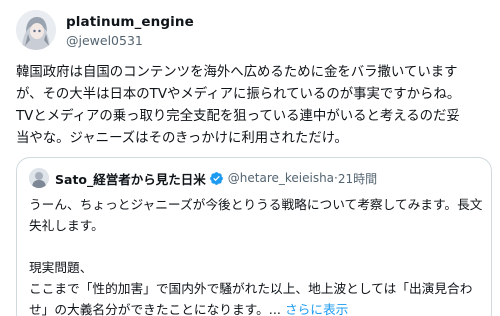  I want to click on show-more-link: さらに表示, so click(316, 309).